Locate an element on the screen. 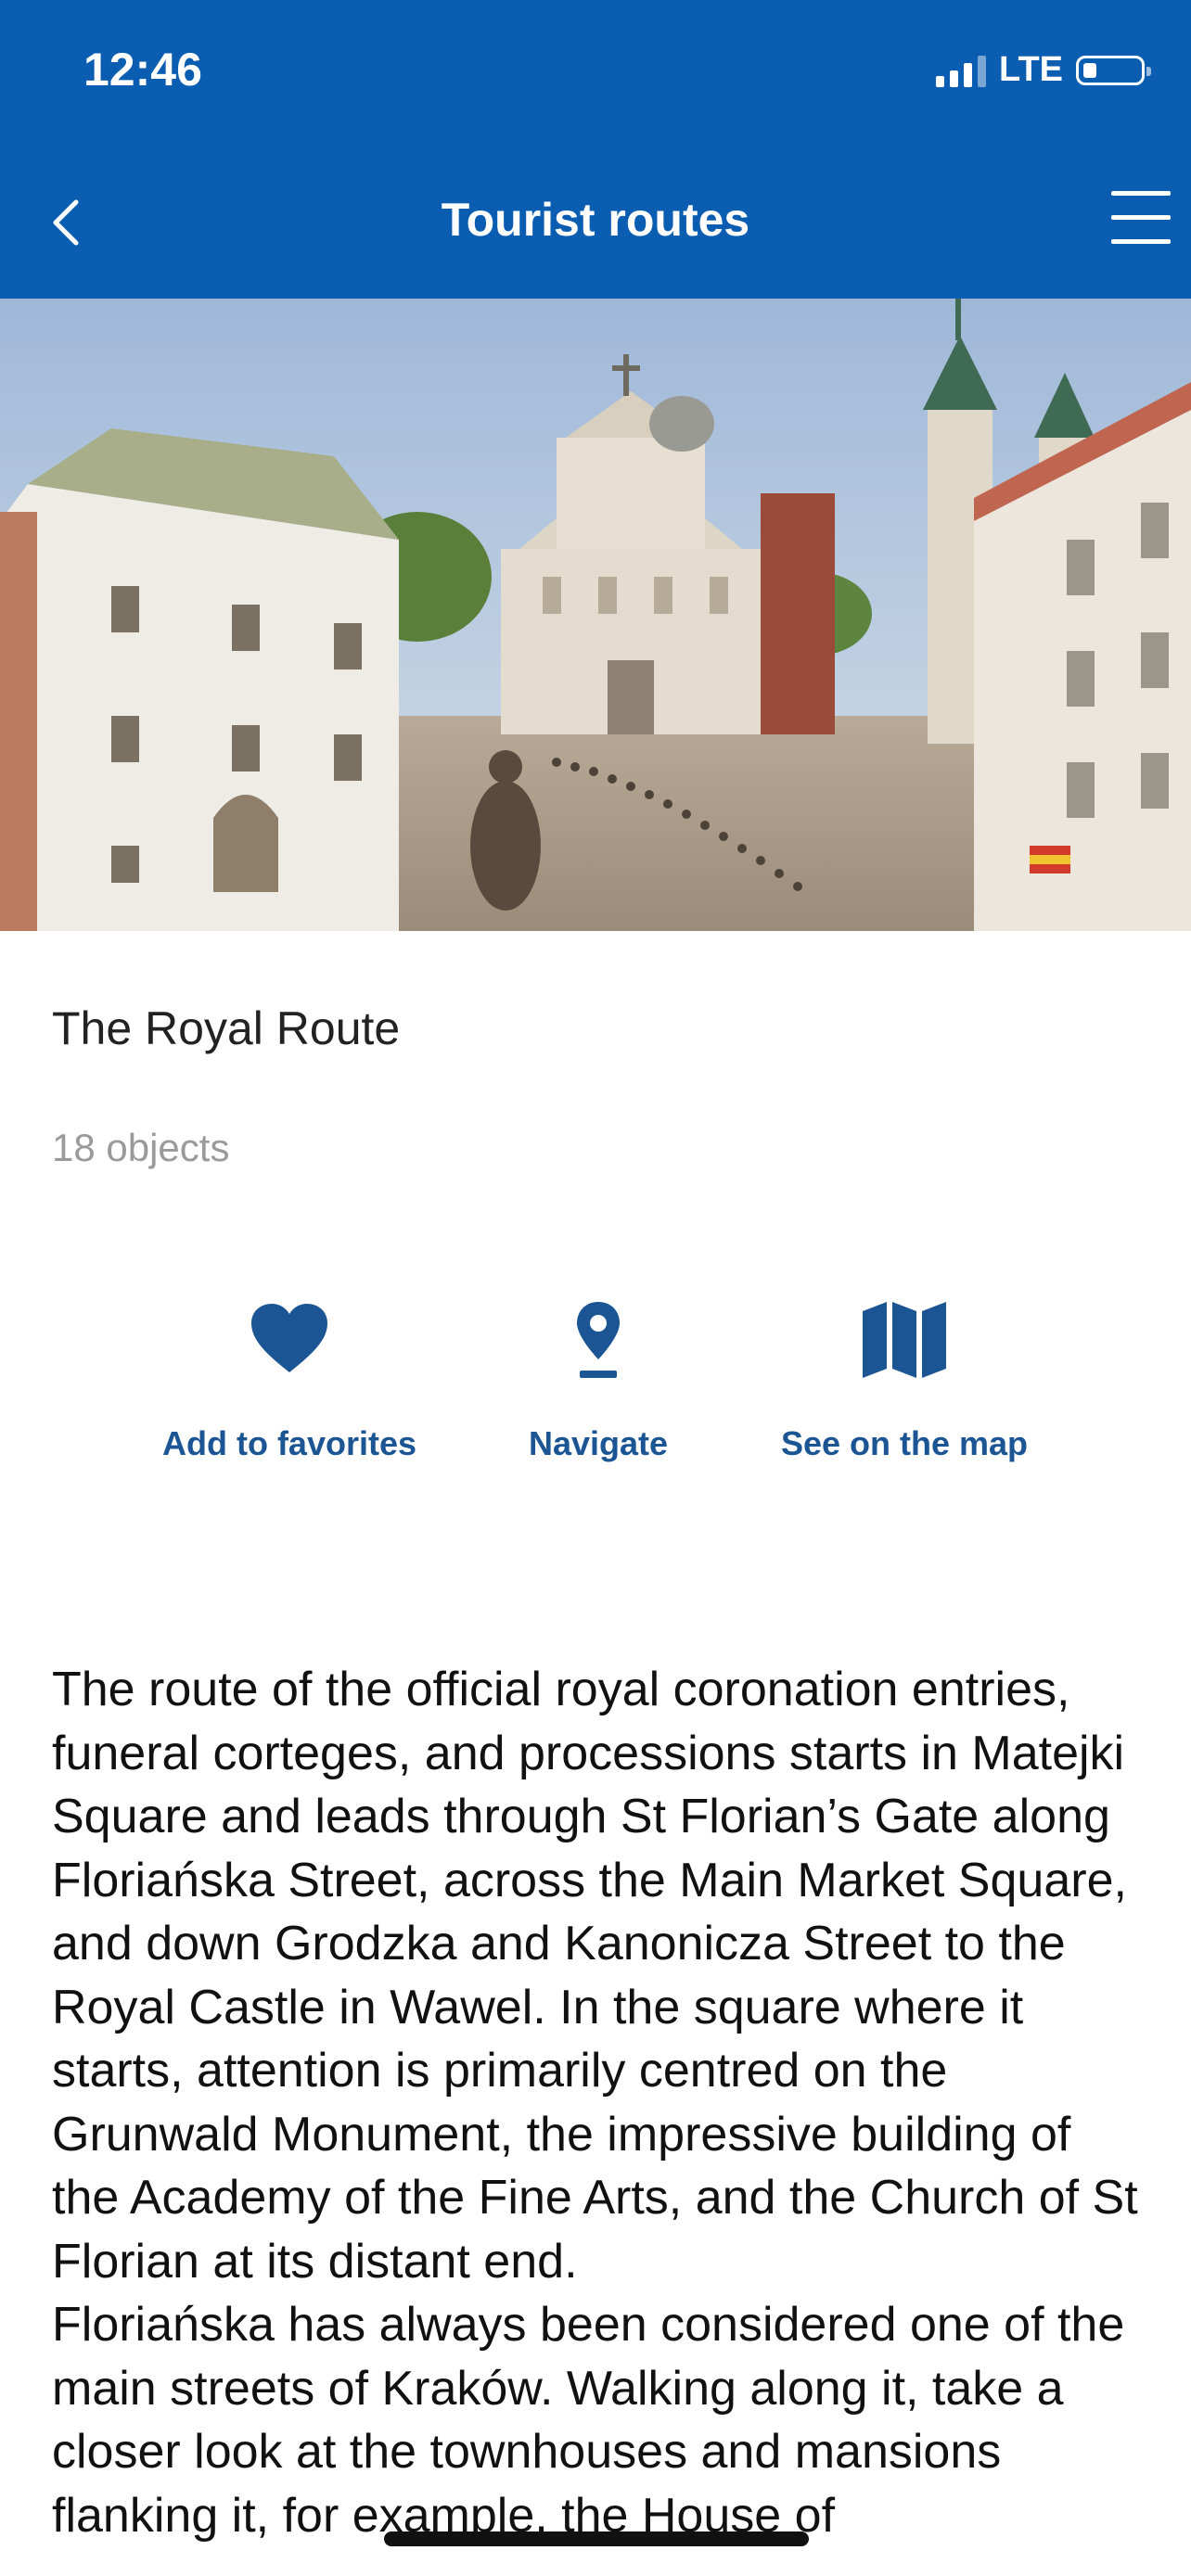  navigate-label: Navigate is located at coordinates (598, 1443).